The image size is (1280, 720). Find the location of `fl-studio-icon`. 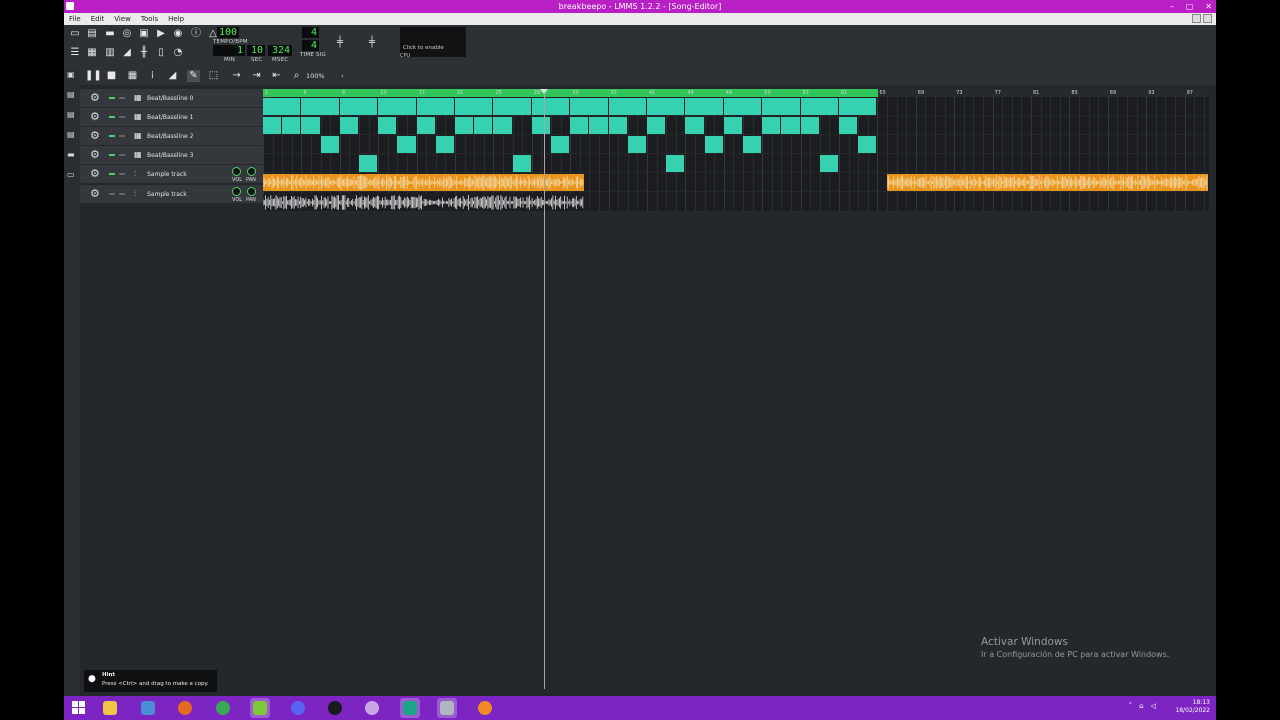

fl-studio-icon is located at coordinates (485, 708).